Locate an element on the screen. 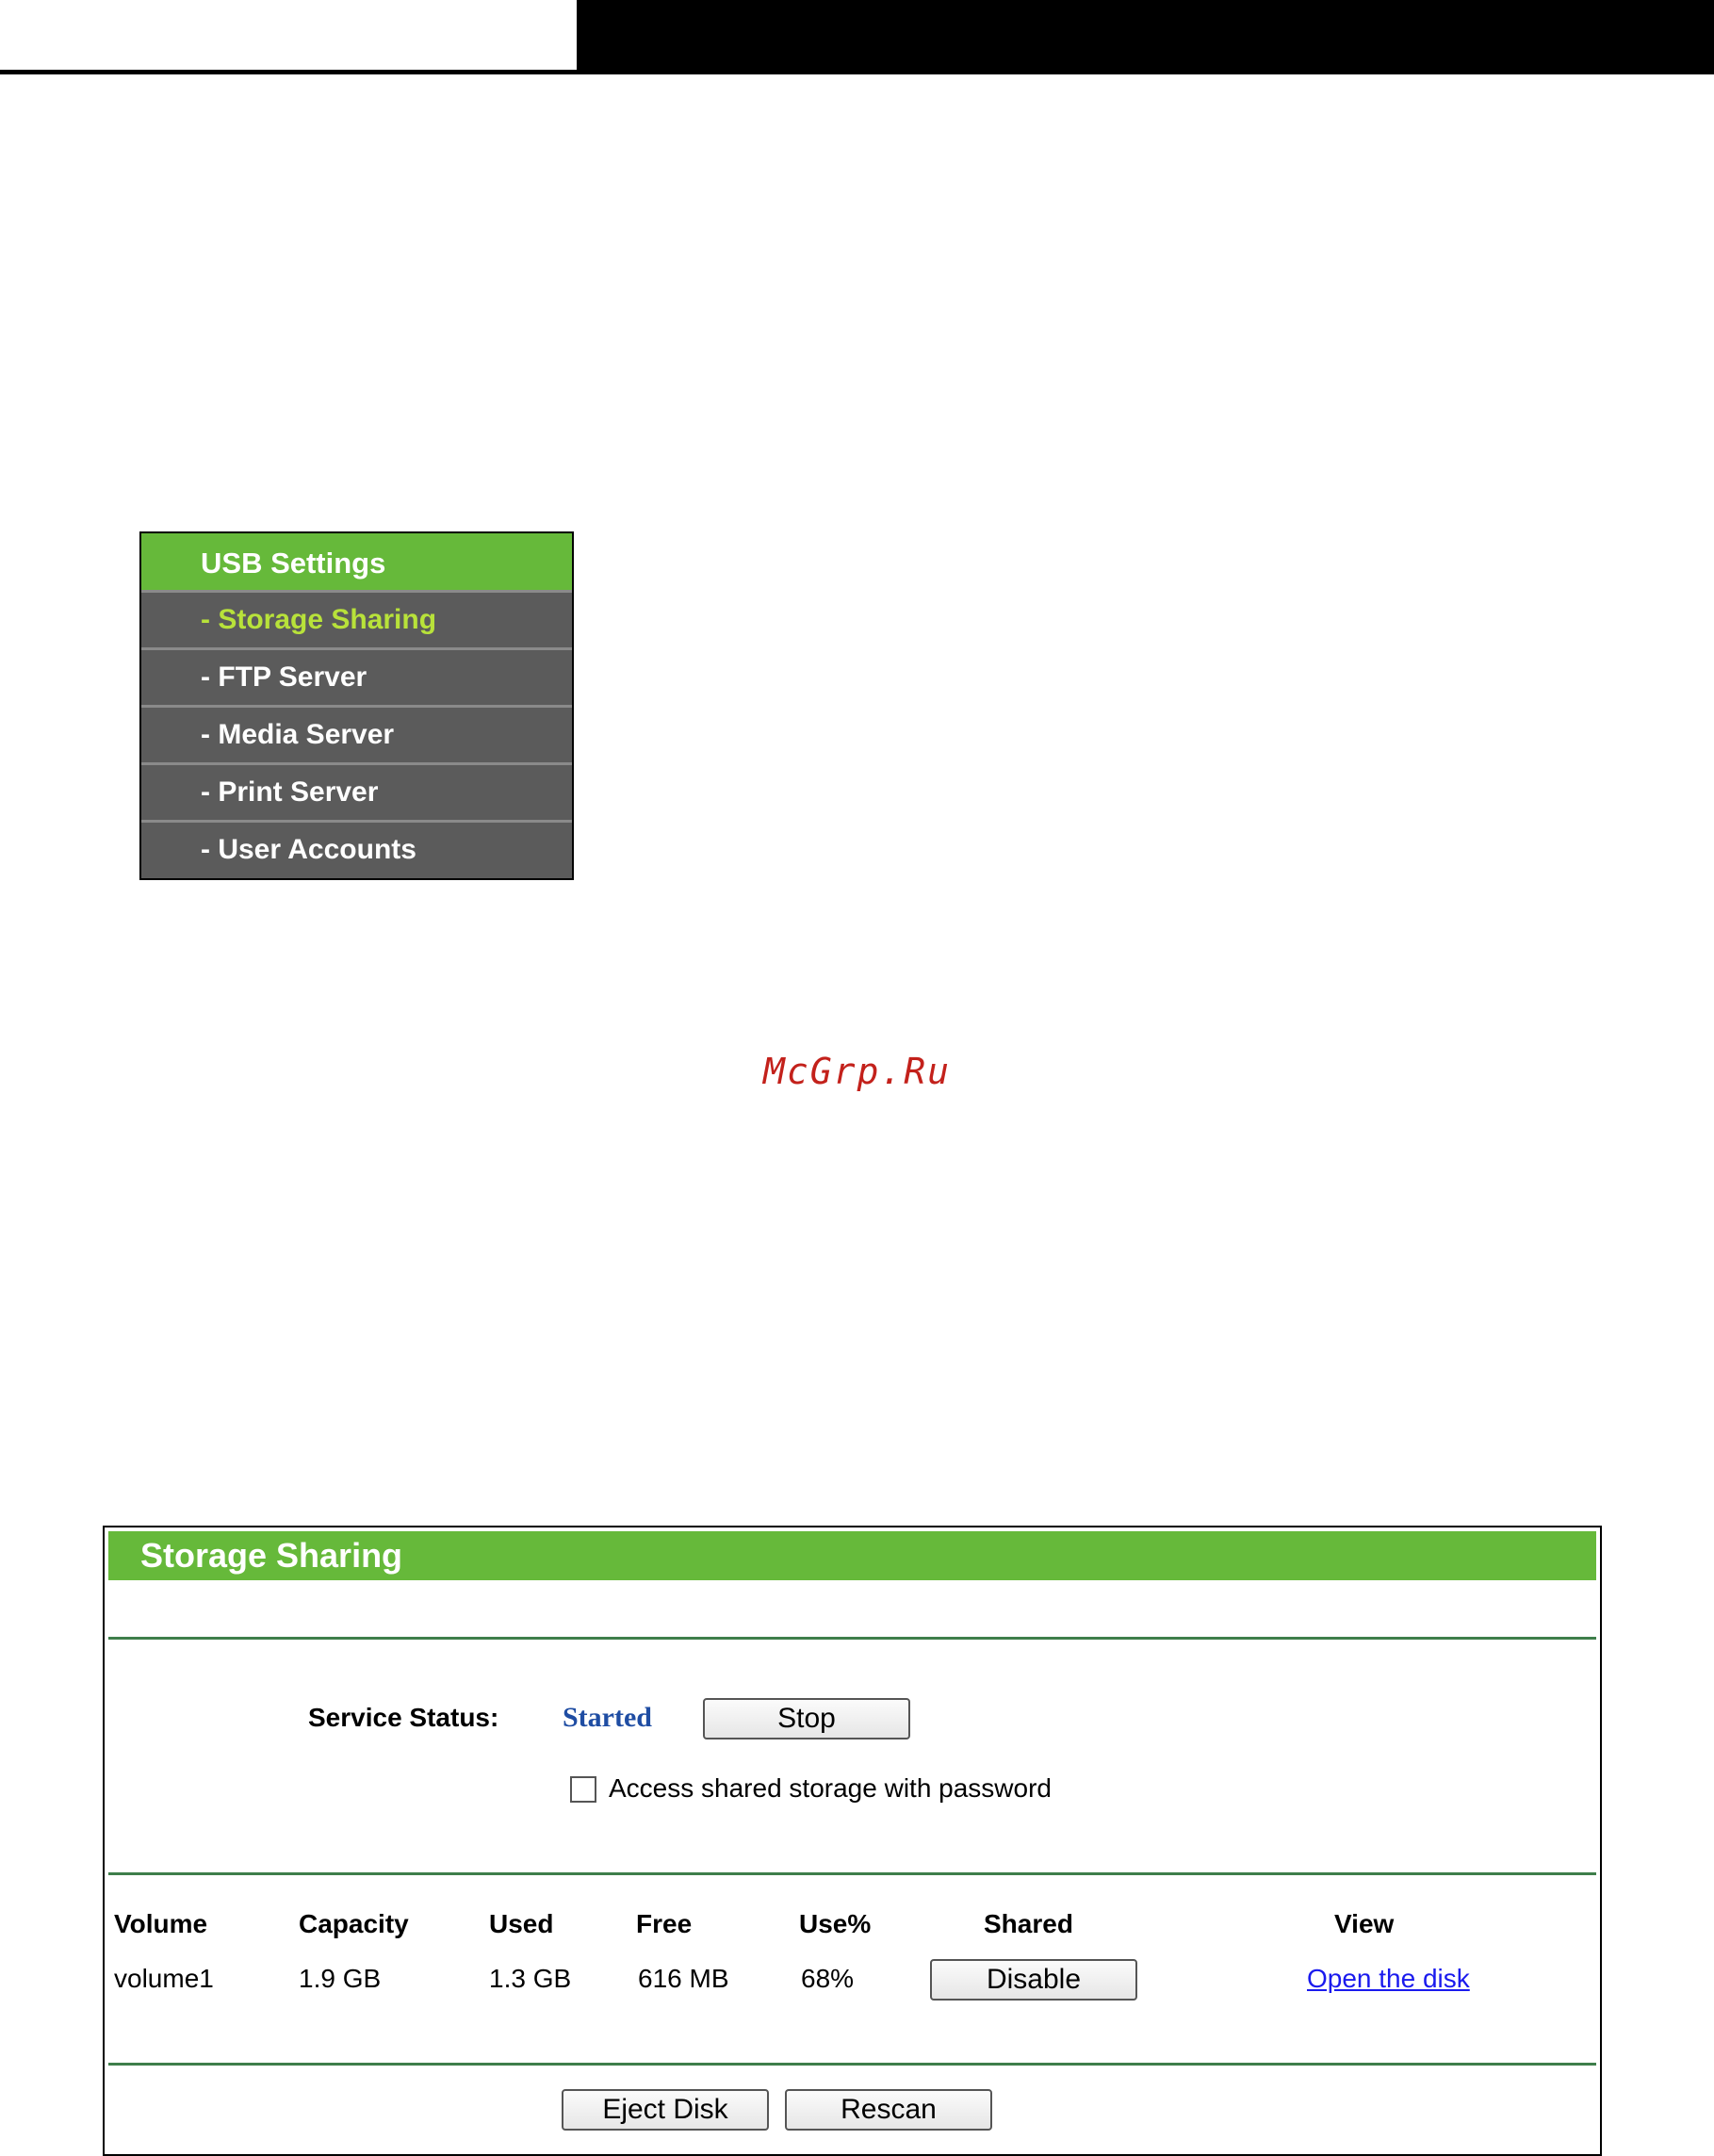 The image size is (1714, 2156). watermark: McGrp.Ru is located at coordinates (857, 1071).